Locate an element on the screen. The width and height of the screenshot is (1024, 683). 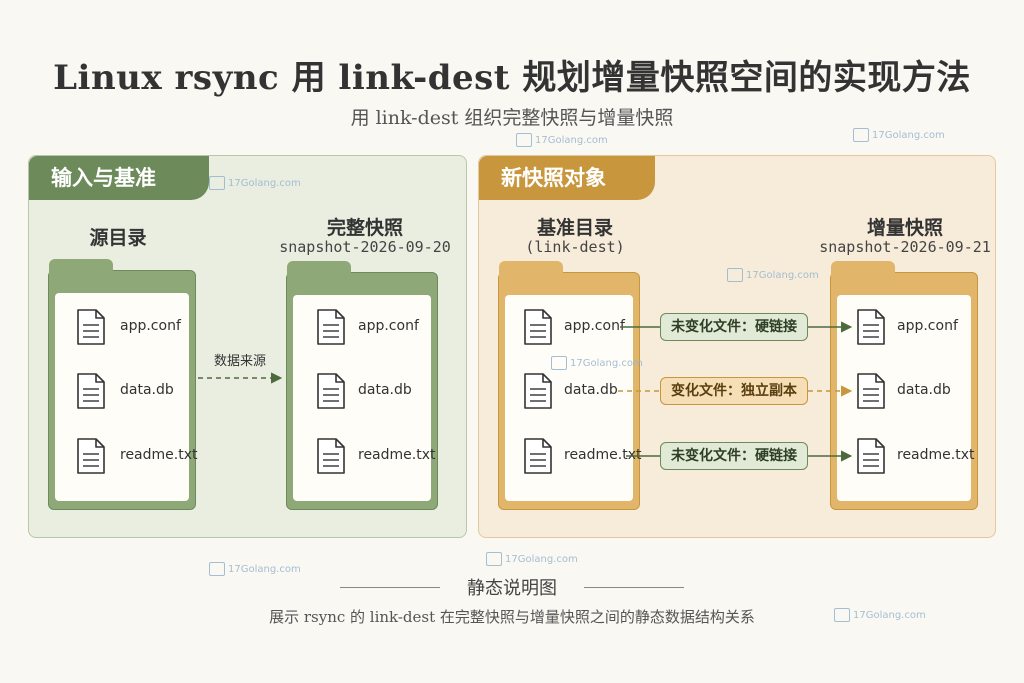
relation-pill-1: 未变化文件：硬链接 is located at coordinates (734, 327).